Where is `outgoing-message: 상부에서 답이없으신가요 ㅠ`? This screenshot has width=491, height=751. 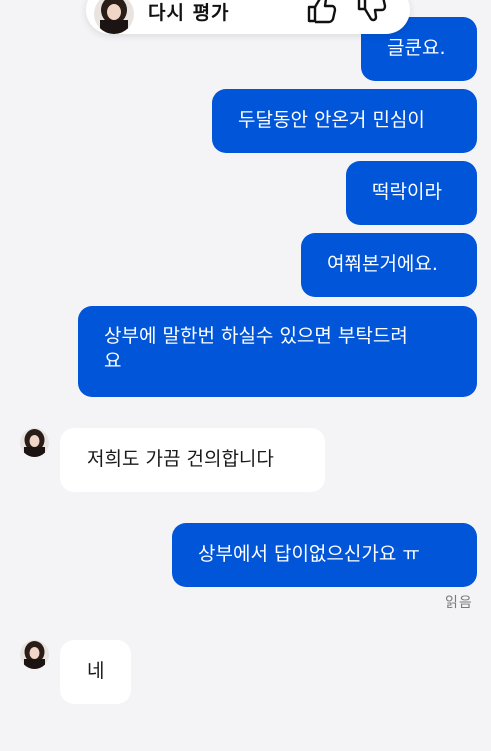 outgoing-message: 상부에서 답이없으신가요 ㅠ is located at coordinates (324, 555).